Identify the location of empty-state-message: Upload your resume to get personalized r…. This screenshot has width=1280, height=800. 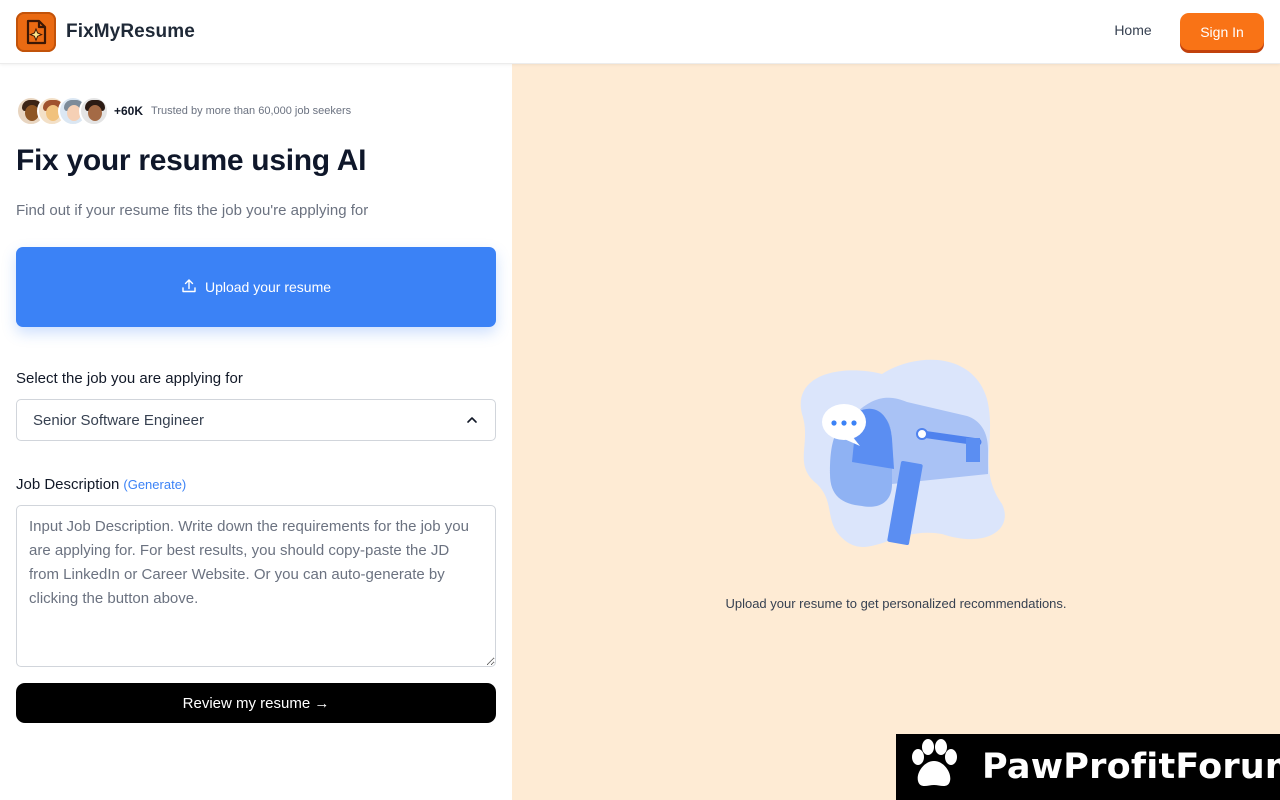
(896, 603).